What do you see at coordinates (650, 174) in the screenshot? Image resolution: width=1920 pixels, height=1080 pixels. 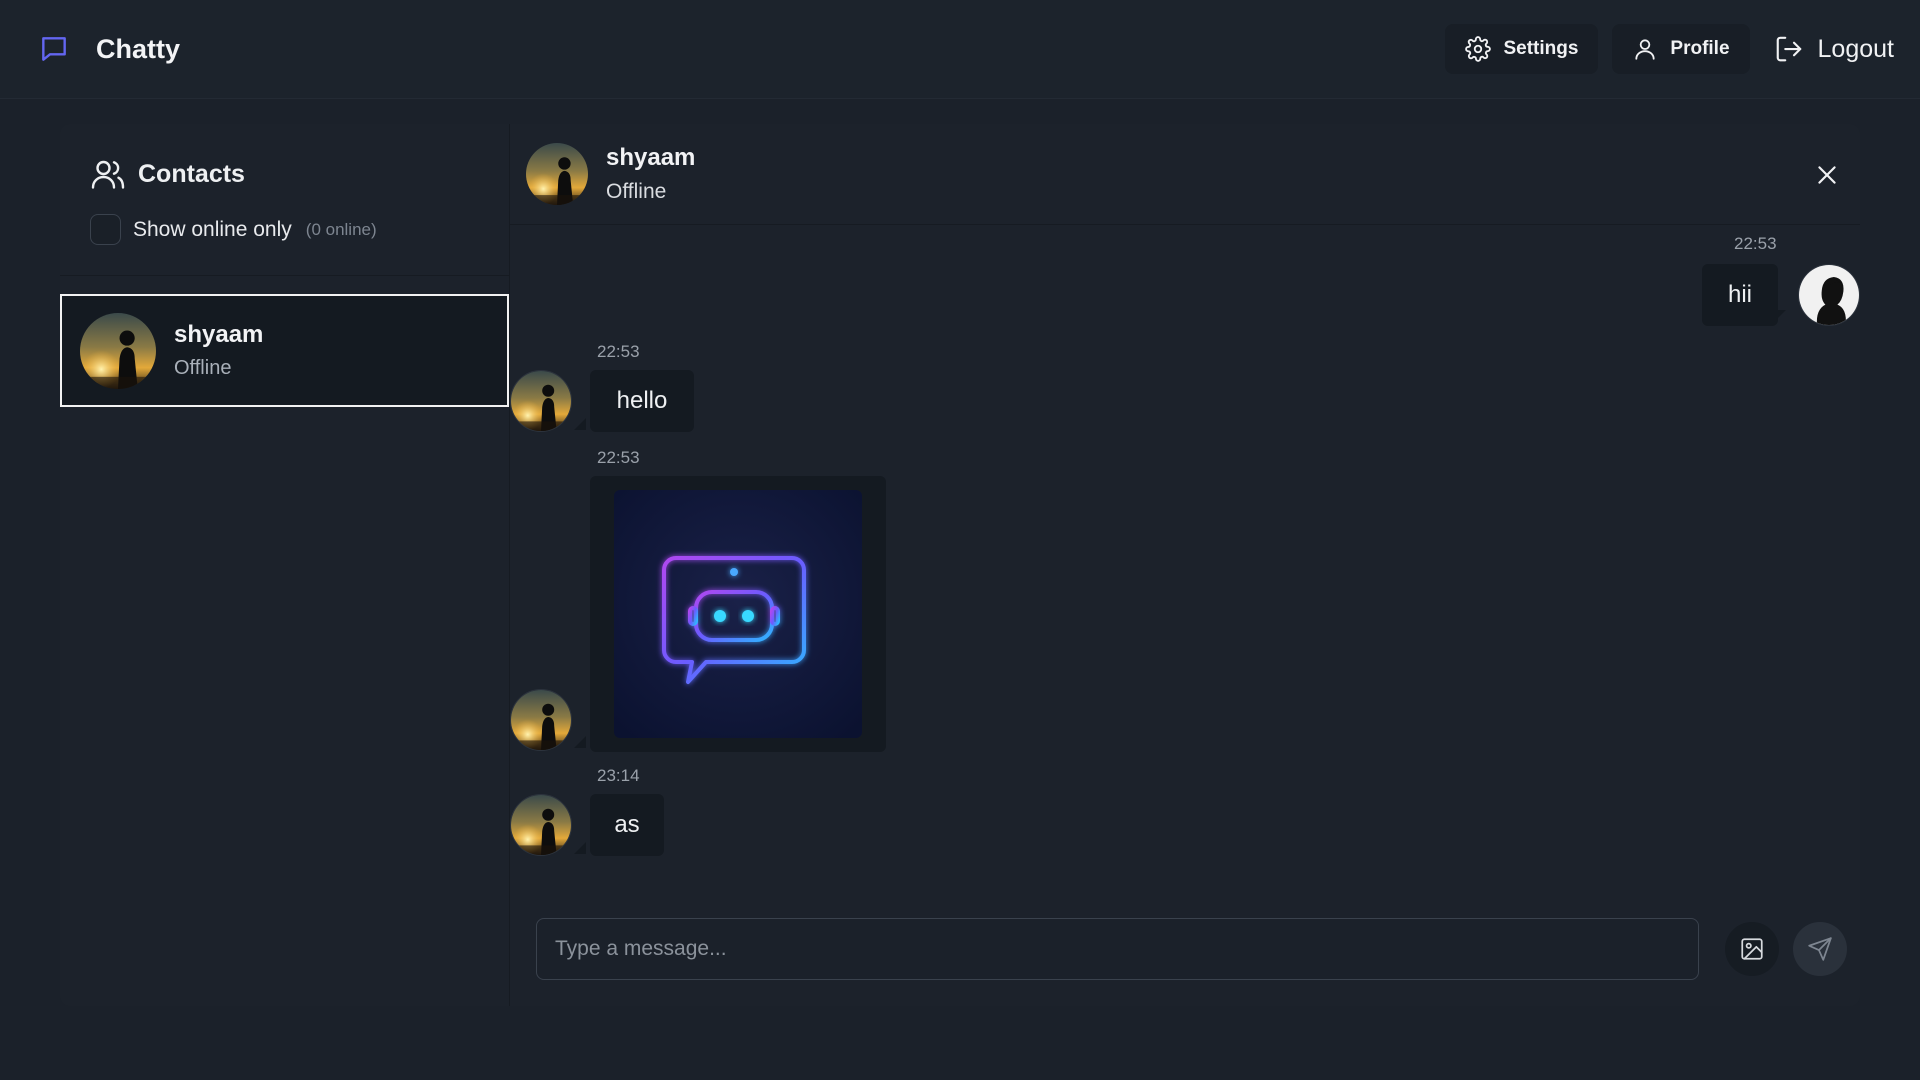 I see `chat-contact-info: shyaam Offline` at bounding box center [650, 174].